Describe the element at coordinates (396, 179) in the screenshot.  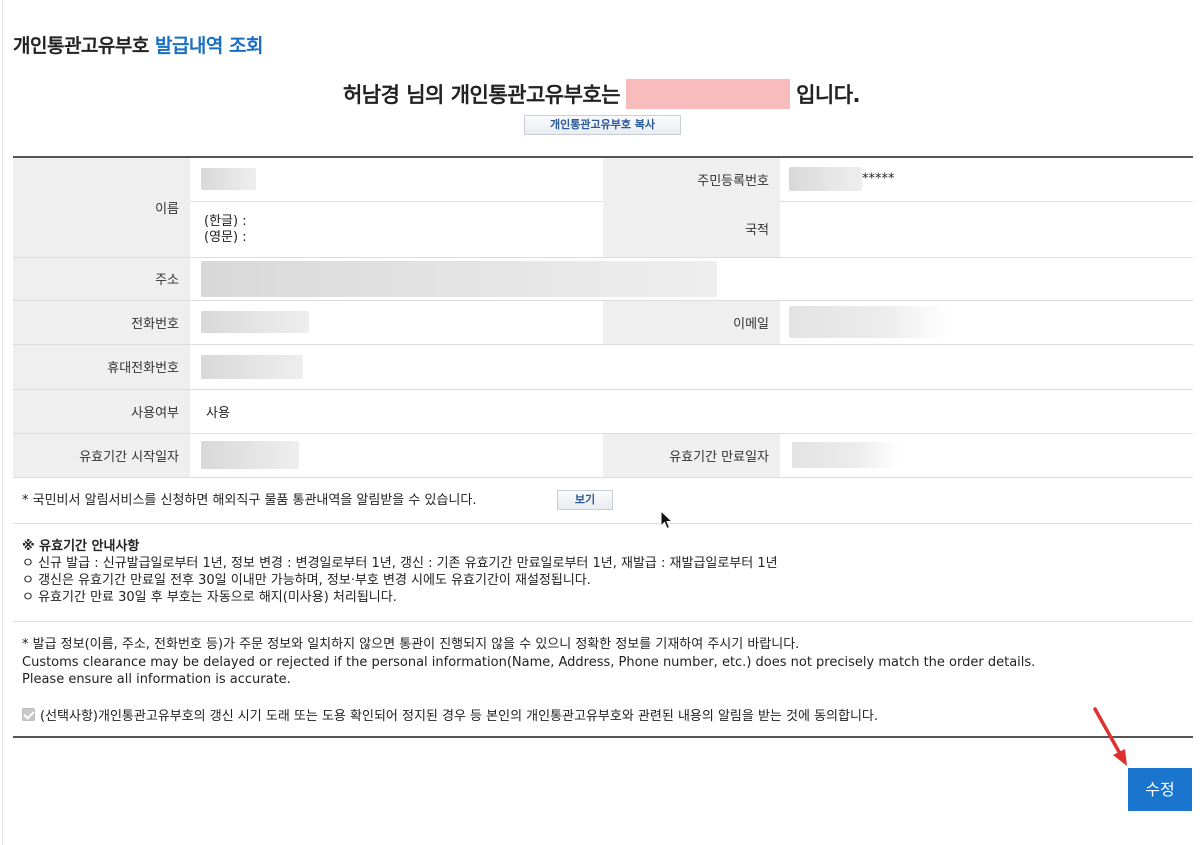
I see `name-value` at that location.